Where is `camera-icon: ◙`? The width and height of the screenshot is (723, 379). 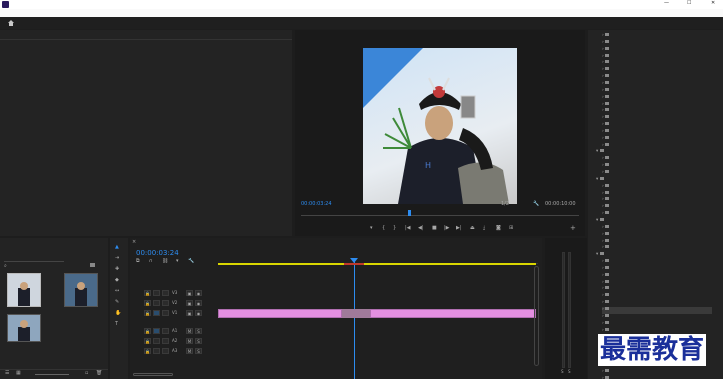 camera-icon: ◙ is located at coordinates (498, 228).